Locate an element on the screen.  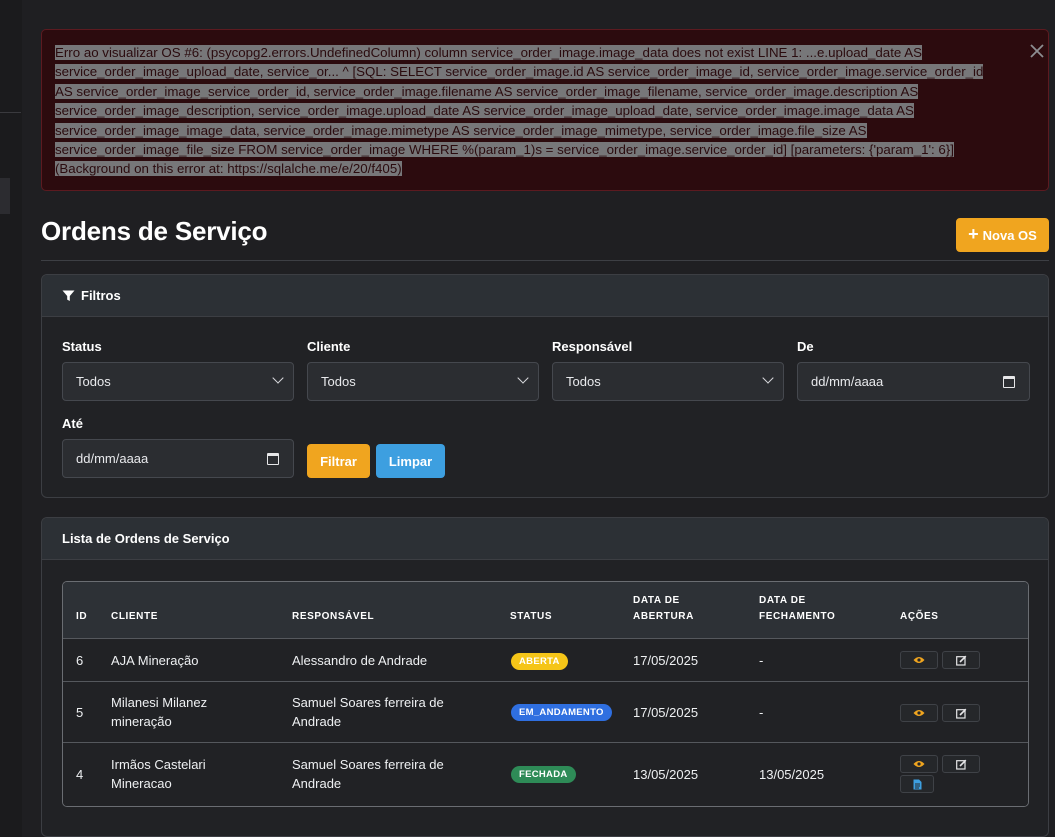
client-label: Cliente is located at coordinates (329, 346).